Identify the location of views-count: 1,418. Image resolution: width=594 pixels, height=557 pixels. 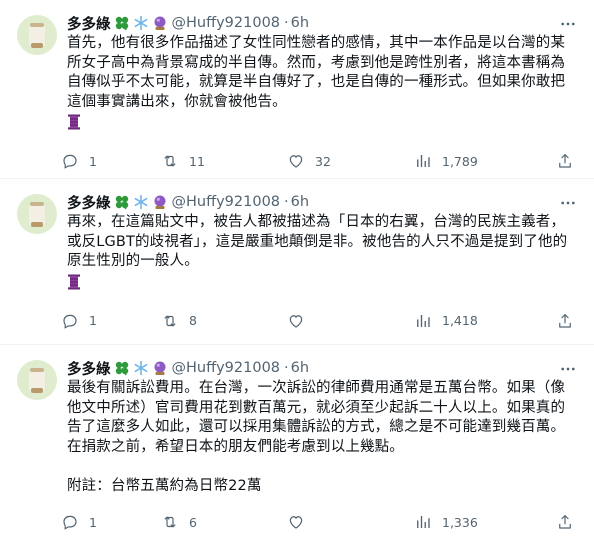
(460, 320).